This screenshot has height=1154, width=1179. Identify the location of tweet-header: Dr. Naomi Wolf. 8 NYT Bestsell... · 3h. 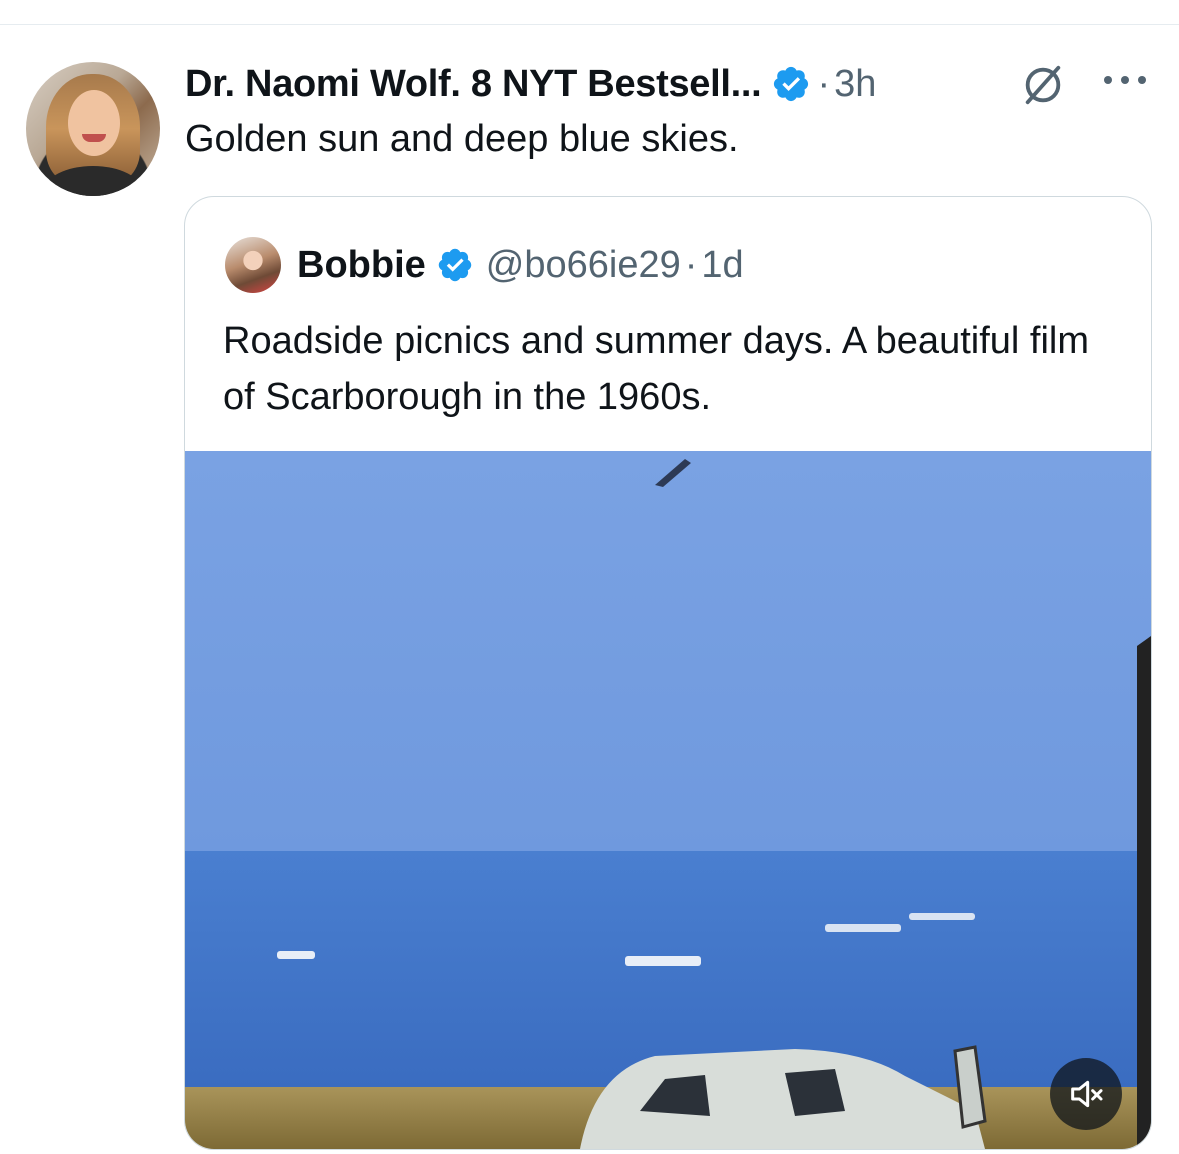
(530, 84).